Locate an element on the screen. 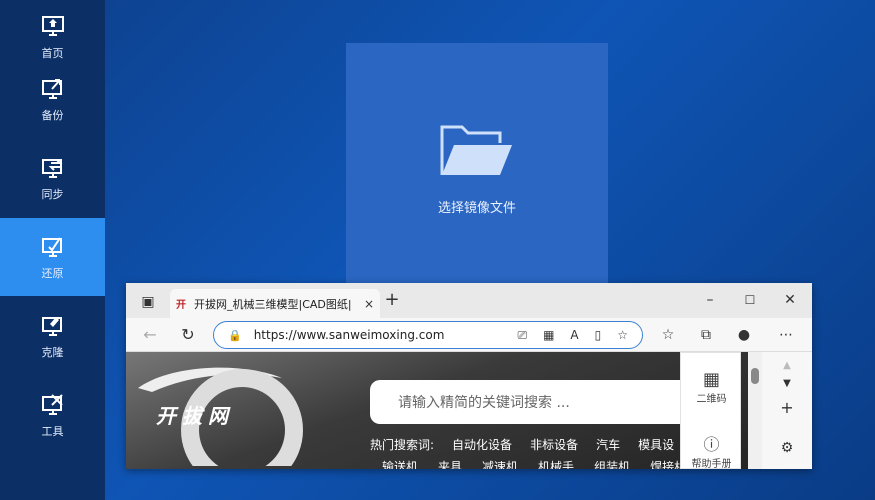 The height and width of the screenshot is (500, 875). sidebar-item-label: 备份 is located at coordinates (52, 115).